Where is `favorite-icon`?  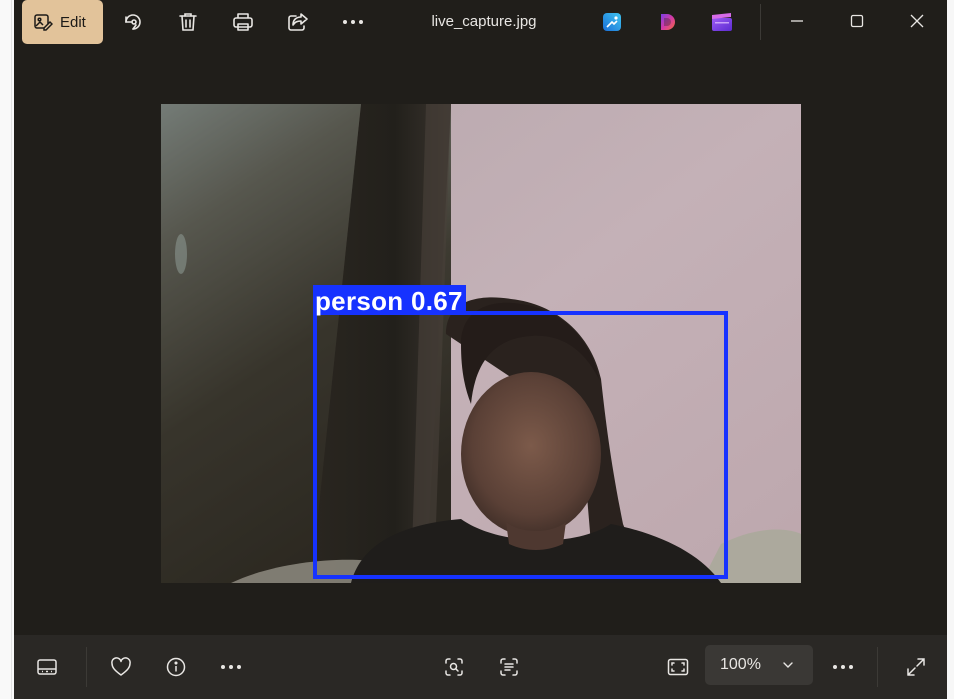 favorite-icon is located at coordinates (121, 667).